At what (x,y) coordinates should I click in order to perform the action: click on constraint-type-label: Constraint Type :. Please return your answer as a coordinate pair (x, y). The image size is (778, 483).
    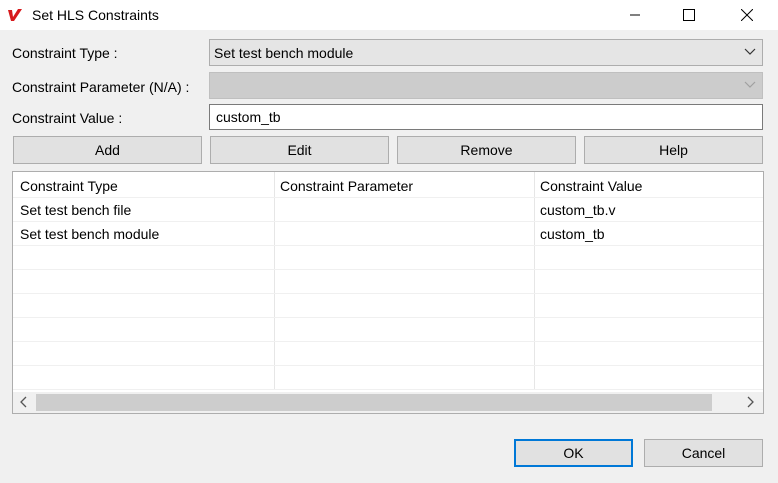
    Looking at the image, I should click on (65, 53).